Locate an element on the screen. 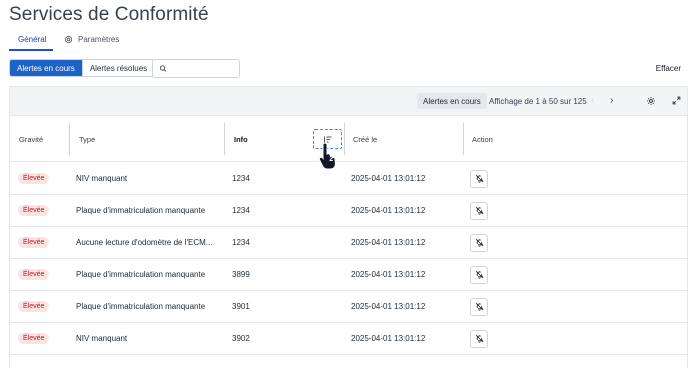  active-tab-underline is located at coordinates (31, 50).